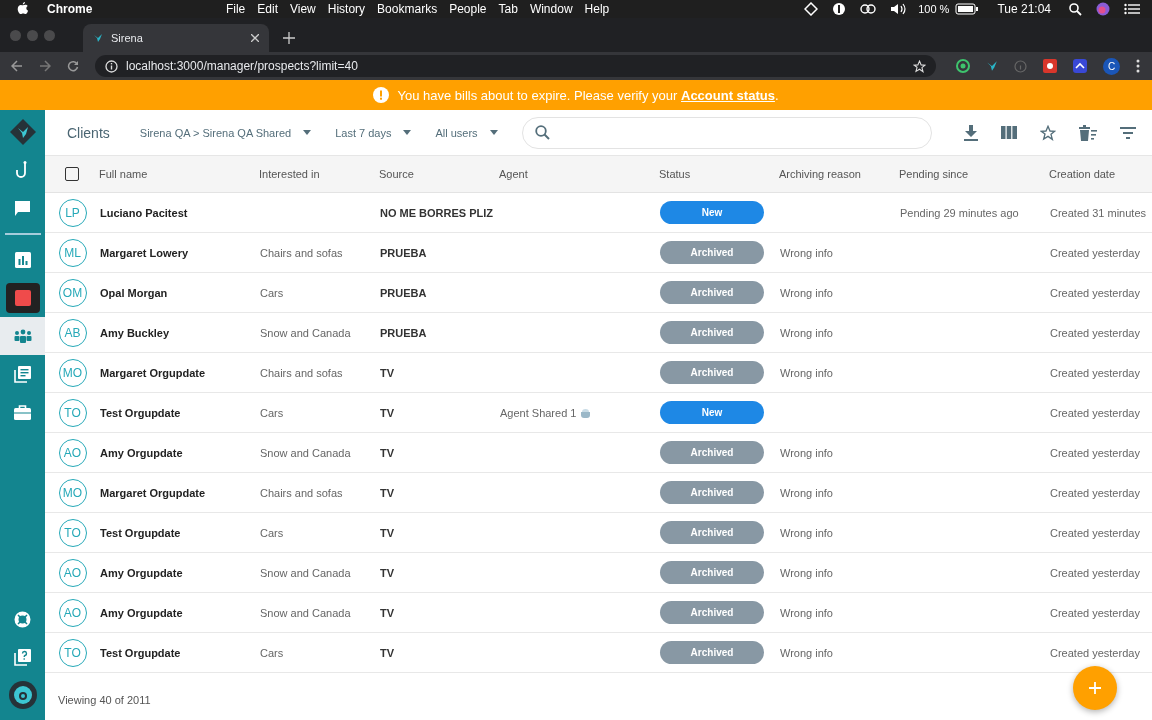 Image resolution: width=1152 pixels, height=720 pixels. Describe the element at coordinates (1111, 66) in the screenshot. I see `profile-avatar: C` at that location.